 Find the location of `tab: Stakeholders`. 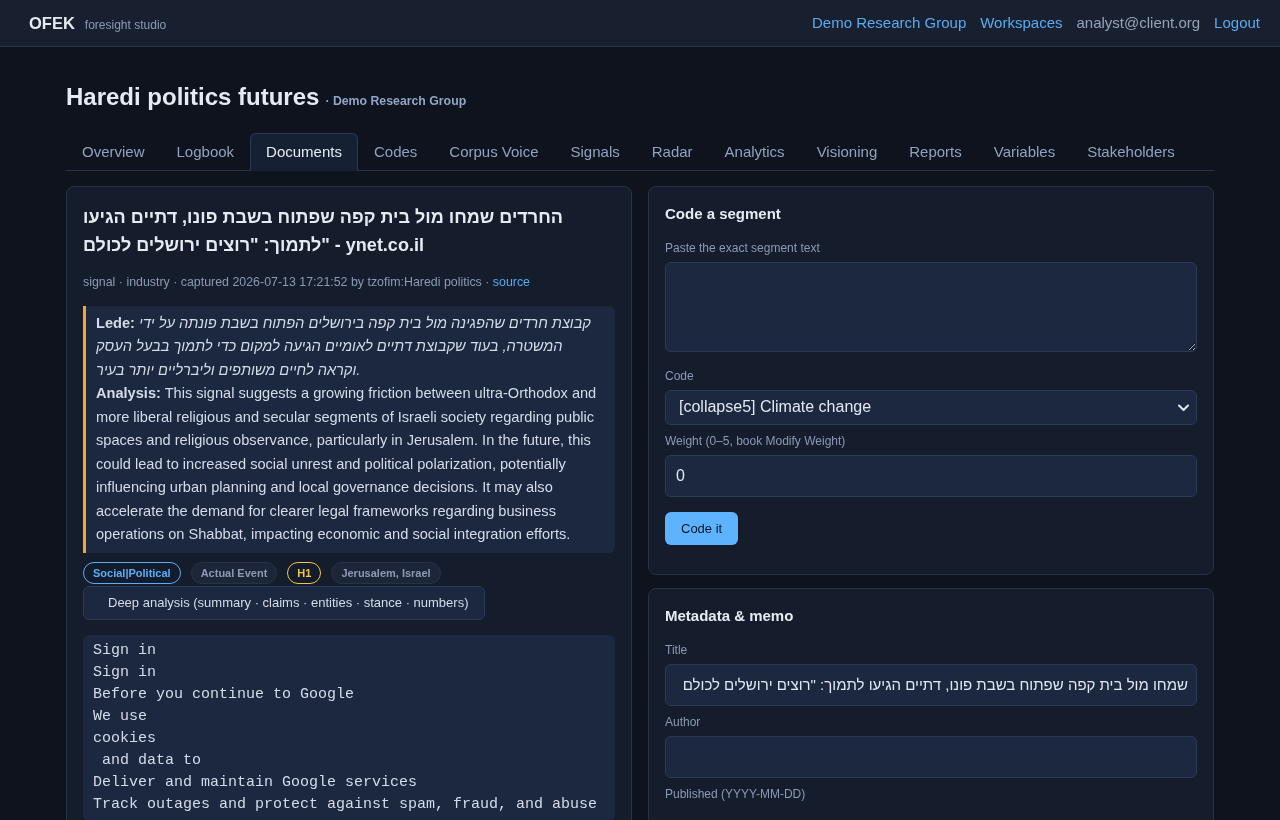

tab: Stakeholders is located at coordinates (1131, 151).